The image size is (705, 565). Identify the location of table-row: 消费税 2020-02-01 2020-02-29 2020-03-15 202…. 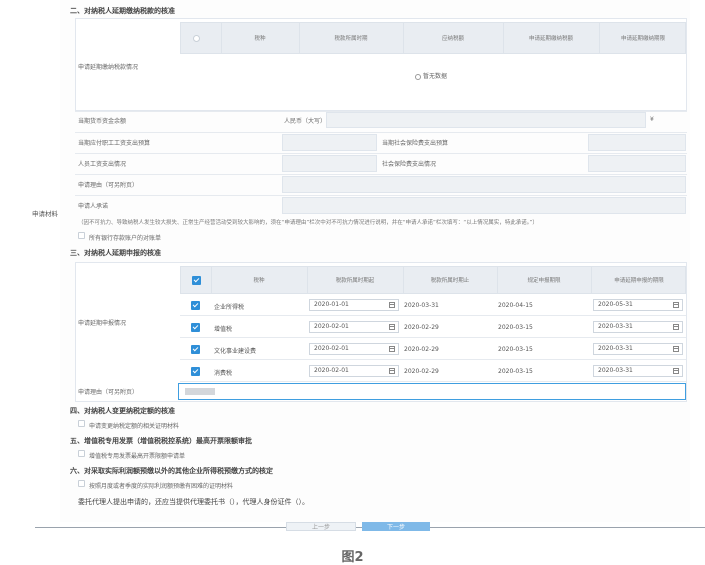
(433, 371).